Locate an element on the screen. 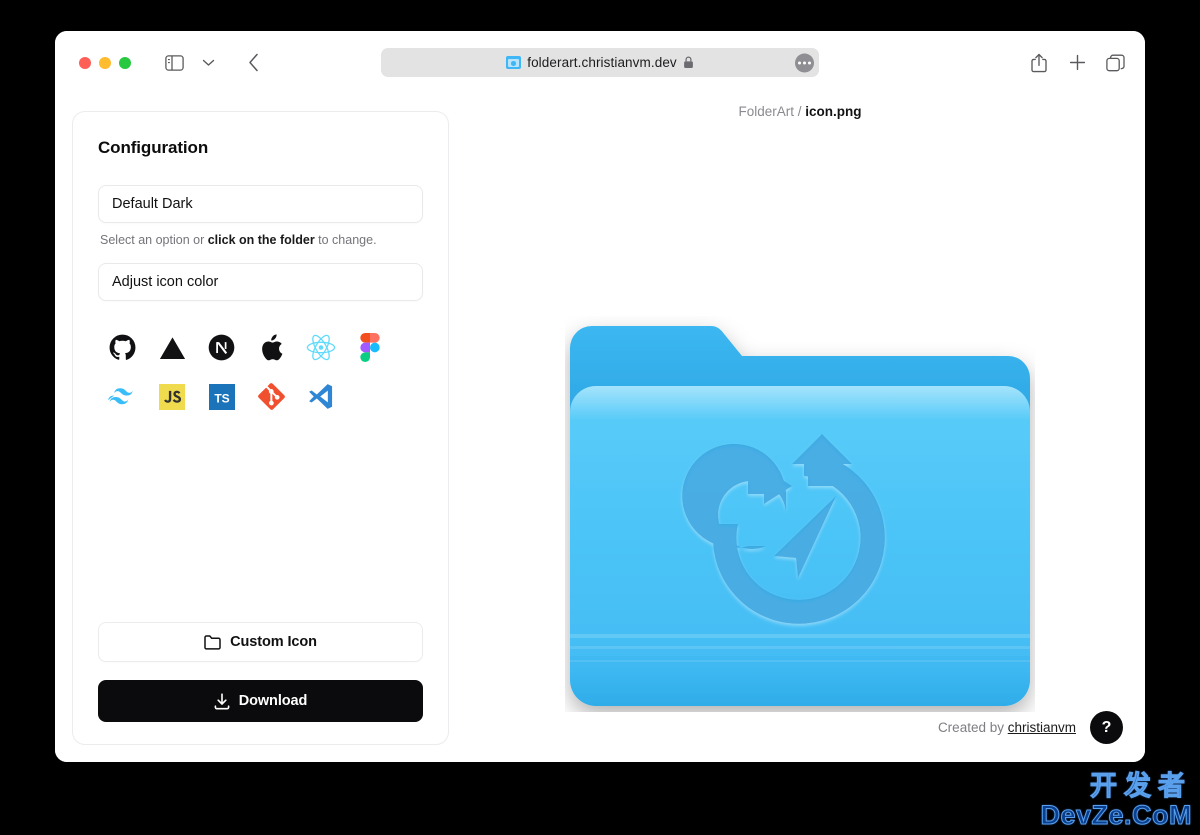 The width and height of the screenshot is (1200, 835). icon-preset-grid: TS is located at coordinates (260, 372).